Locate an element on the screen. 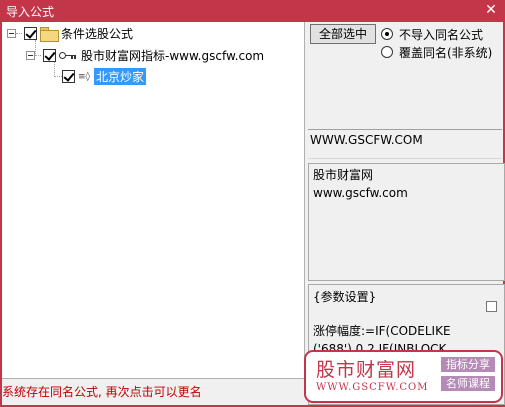 The height and width of the screenshot is (407, 505). tree-node-label-selected: 北京炒家 is located at coordinates (120, 76).